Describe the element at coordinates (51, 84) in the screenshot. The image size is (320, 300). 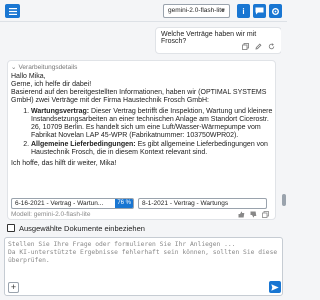
I see `answer-intro: Gerne, ich helfe dir dabei!` at that location.